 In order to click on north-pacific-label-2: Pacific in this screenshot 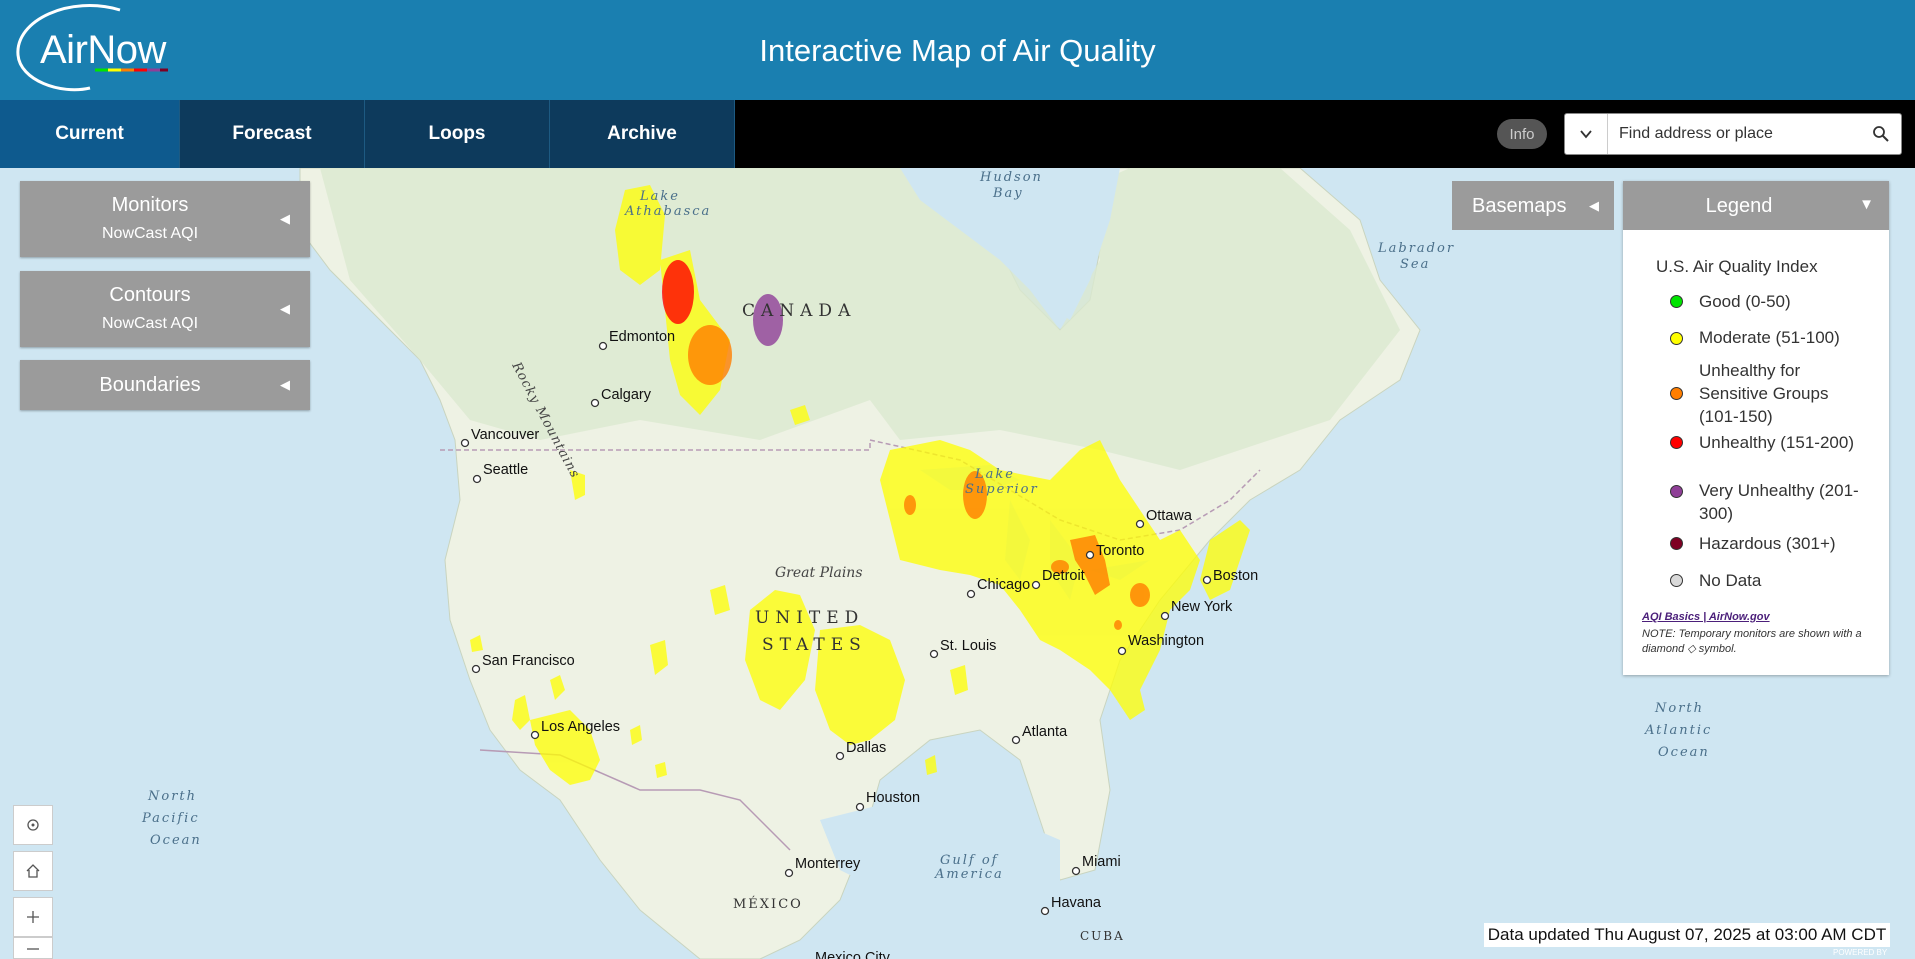, I will do `click(170, 818)`.